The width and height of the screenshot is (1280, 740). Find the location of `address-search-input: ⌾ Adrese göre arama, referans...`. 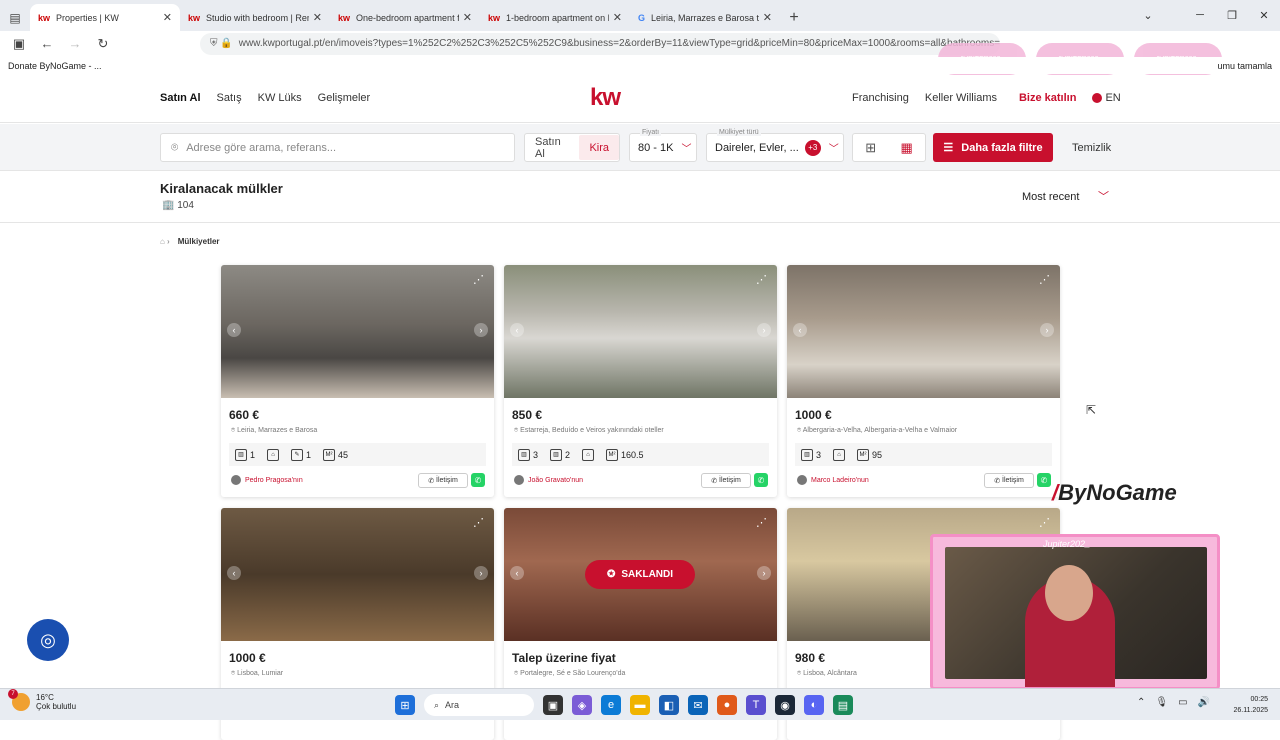

address-search-input: ⌾ Adrese göre arama, referans... is located at coordinates (337, 147).